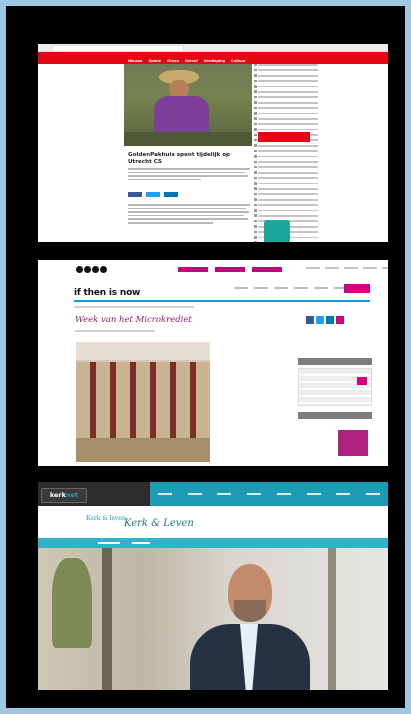  Describe the element at coordinates (330, 320) in the screenshot. I see `linkedin-icon` at that location.